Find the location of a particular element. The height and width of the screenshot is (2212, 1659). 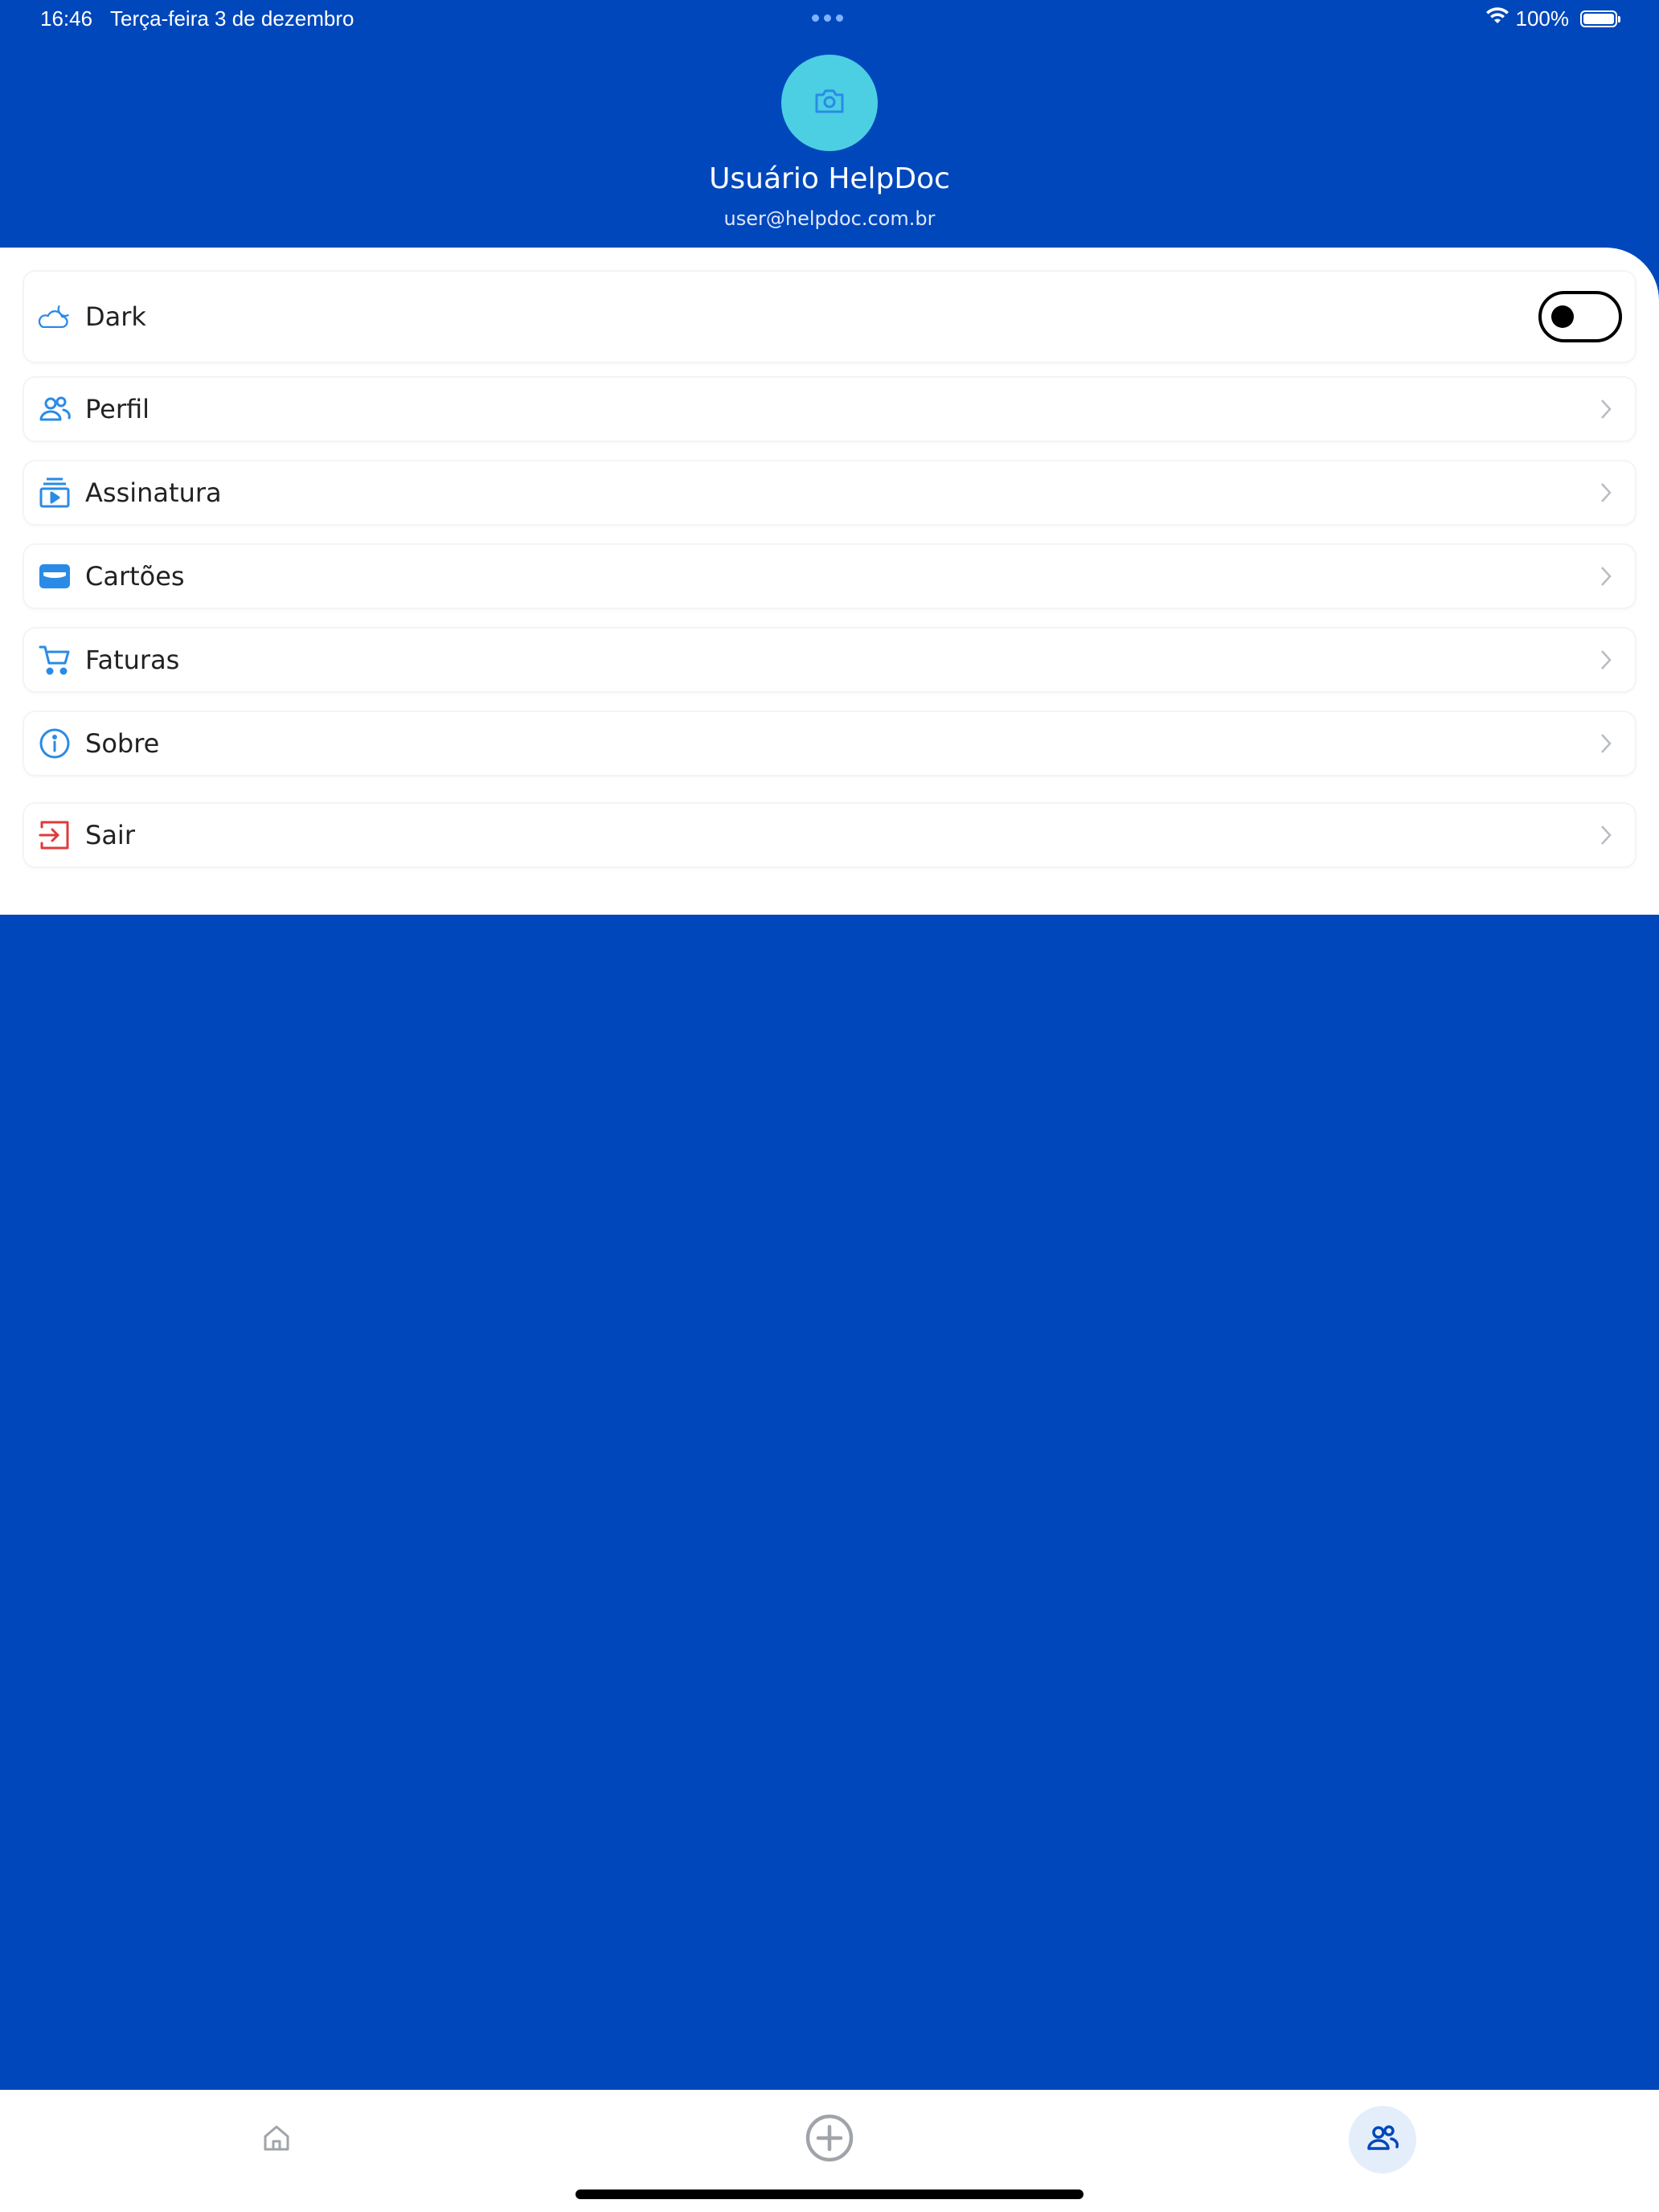

status-time: 16:46 is located at coordinates (66, 18).